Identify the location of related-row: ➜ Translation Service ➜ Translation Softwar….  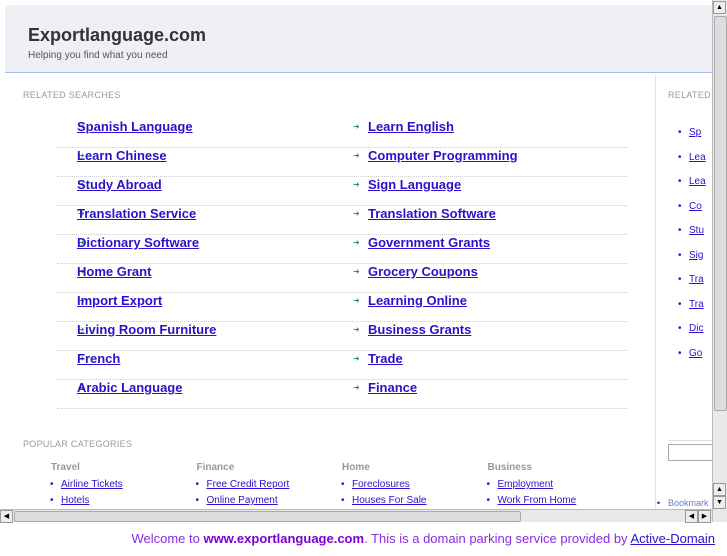
(342, 220).